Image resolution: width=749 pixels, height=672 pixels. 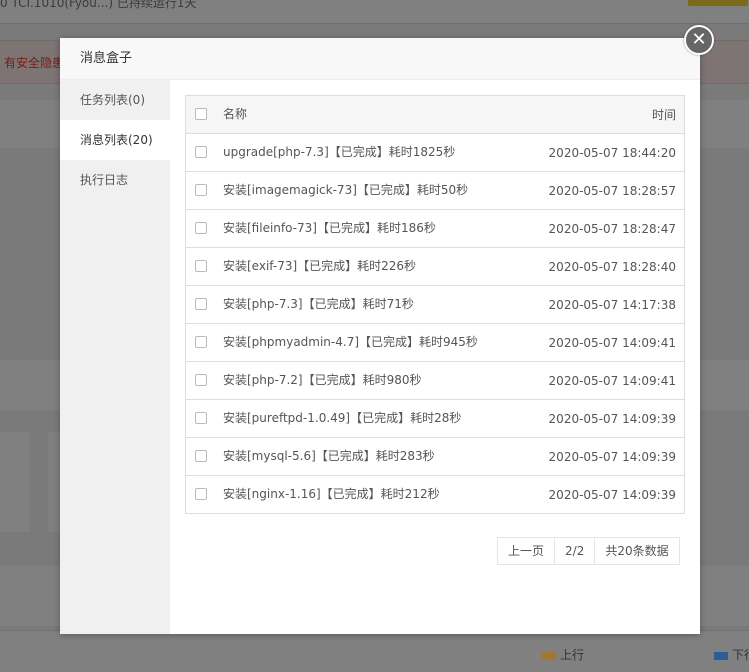 I want to click on modal-sidebar: 任务列表(0) 消息列表(20) 执行日志, so click(x=115, y=357).